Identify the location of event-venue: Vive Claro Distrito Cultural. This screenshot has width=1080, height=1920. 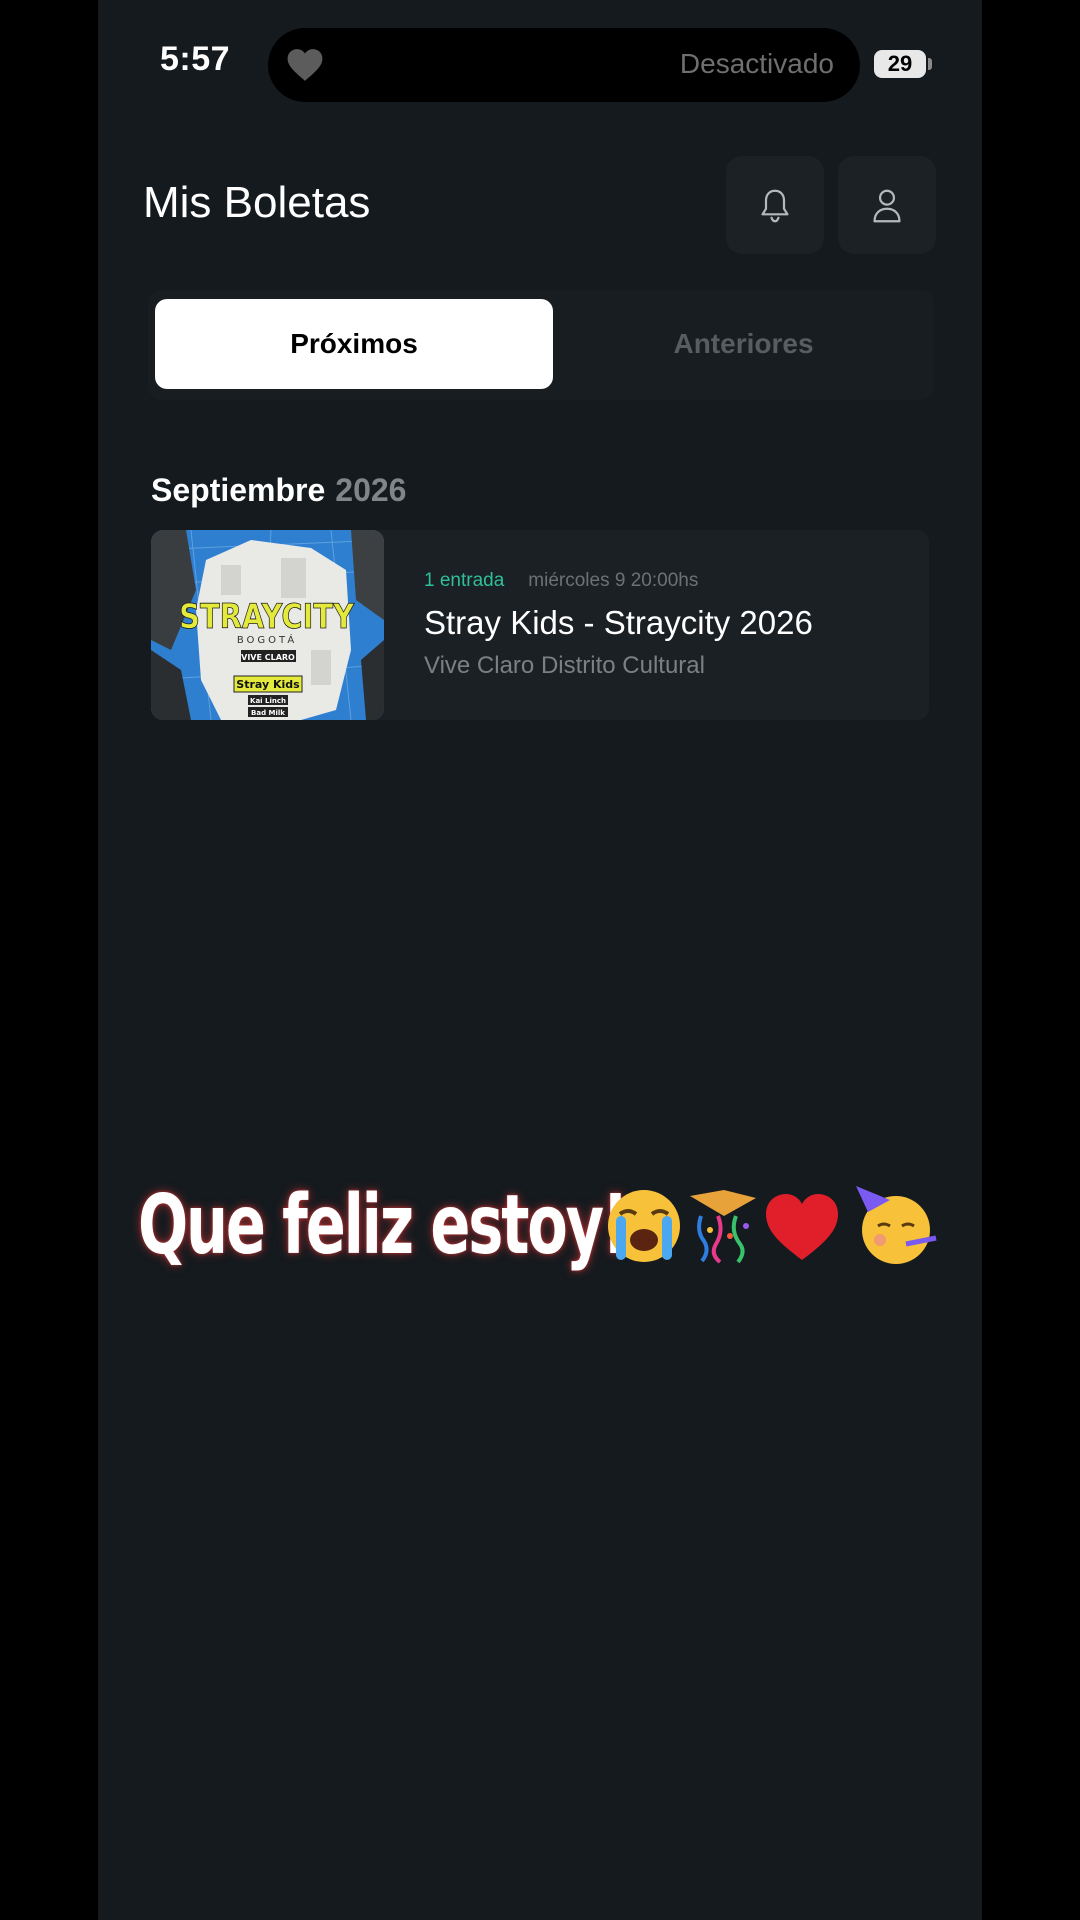
(564, 665).